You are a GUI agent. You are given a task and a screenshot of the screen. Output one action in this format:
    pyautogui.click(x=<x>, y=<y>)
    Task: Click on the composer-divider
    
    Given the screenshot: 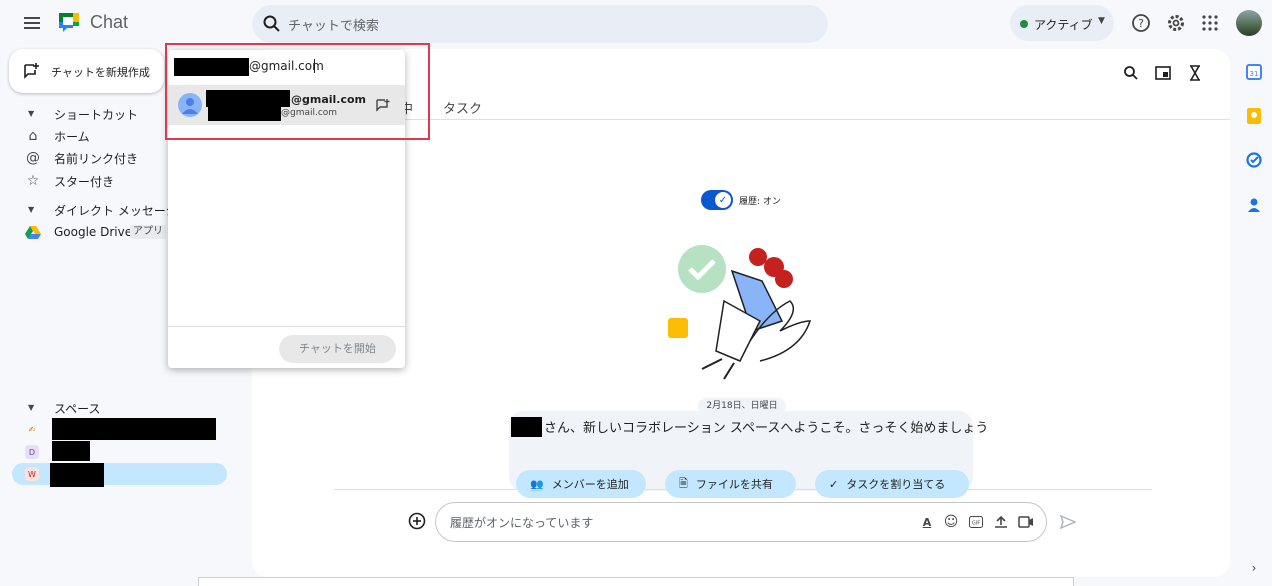 What is the action you would take?
    pyautogui.click(x=743, y=489)
    